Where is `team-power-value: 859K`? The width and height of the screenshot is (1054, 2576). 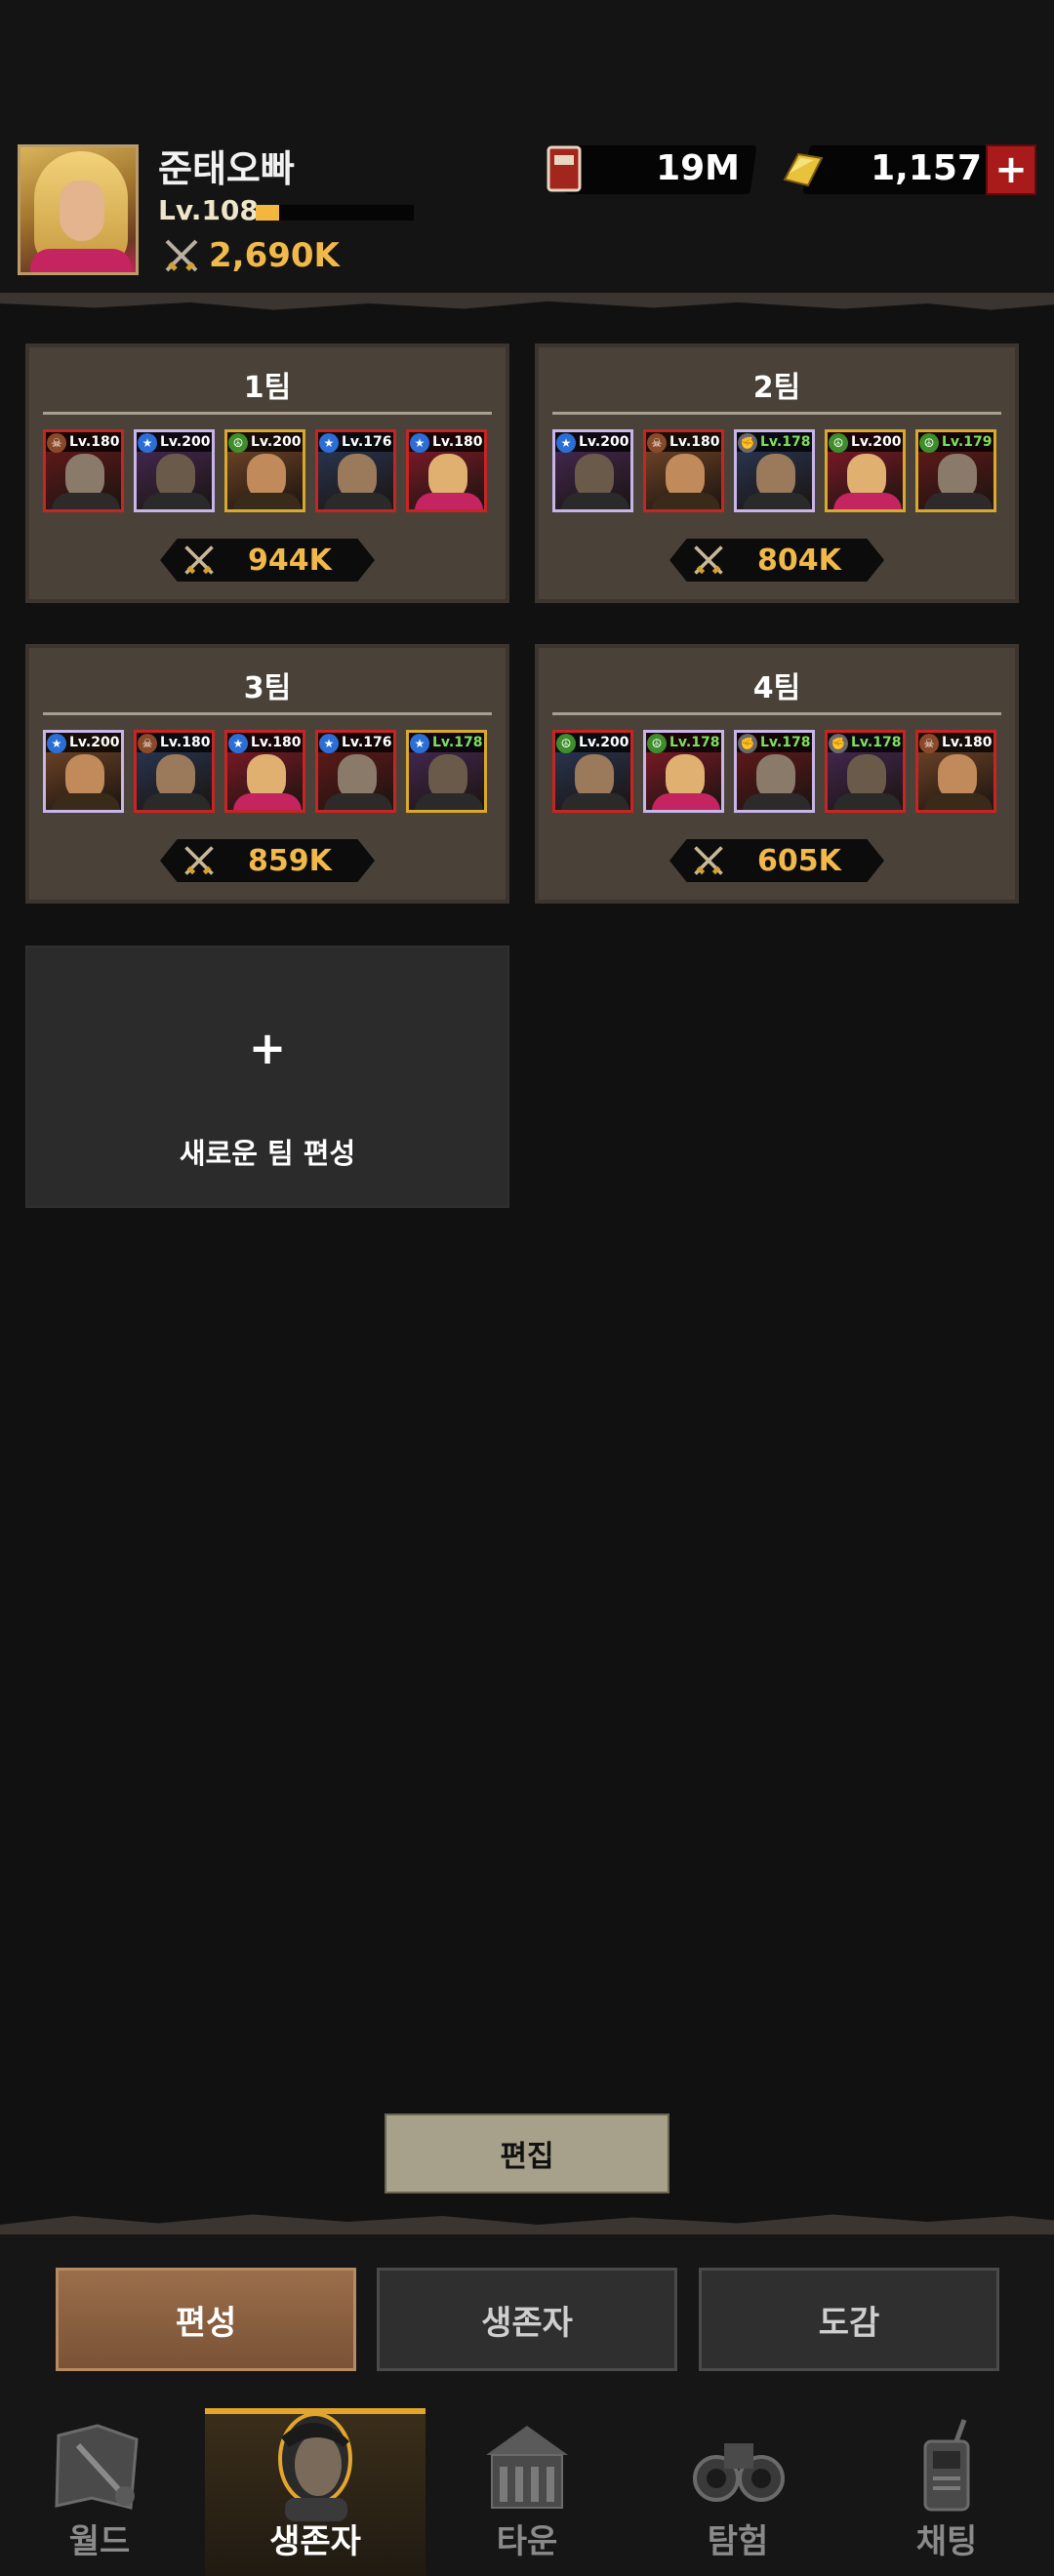 team-power-value: 859K is located at coordinates (290, 861).